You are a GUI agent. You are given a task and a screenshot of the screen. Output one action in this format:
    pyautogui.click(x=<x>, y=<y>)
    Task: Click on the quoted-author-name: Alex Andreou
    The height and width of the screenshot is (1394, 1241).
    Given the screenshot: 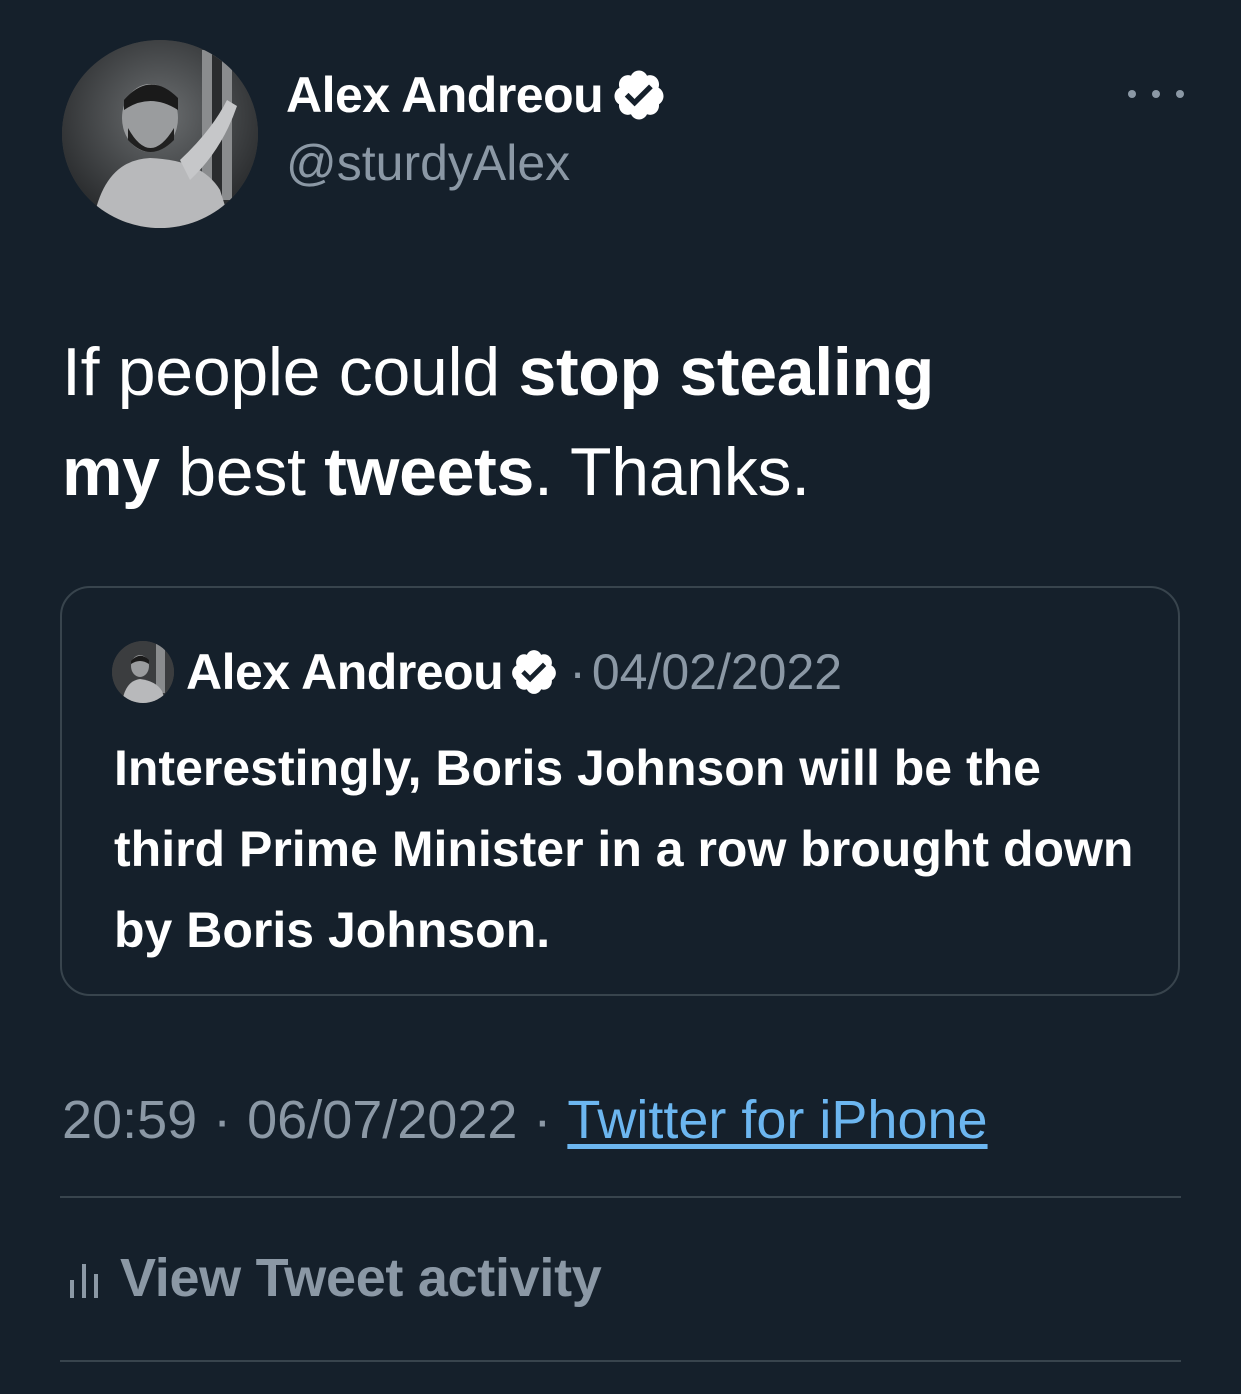 What is the action you would take?
    pyautogui.click(x=345, y=672)
    